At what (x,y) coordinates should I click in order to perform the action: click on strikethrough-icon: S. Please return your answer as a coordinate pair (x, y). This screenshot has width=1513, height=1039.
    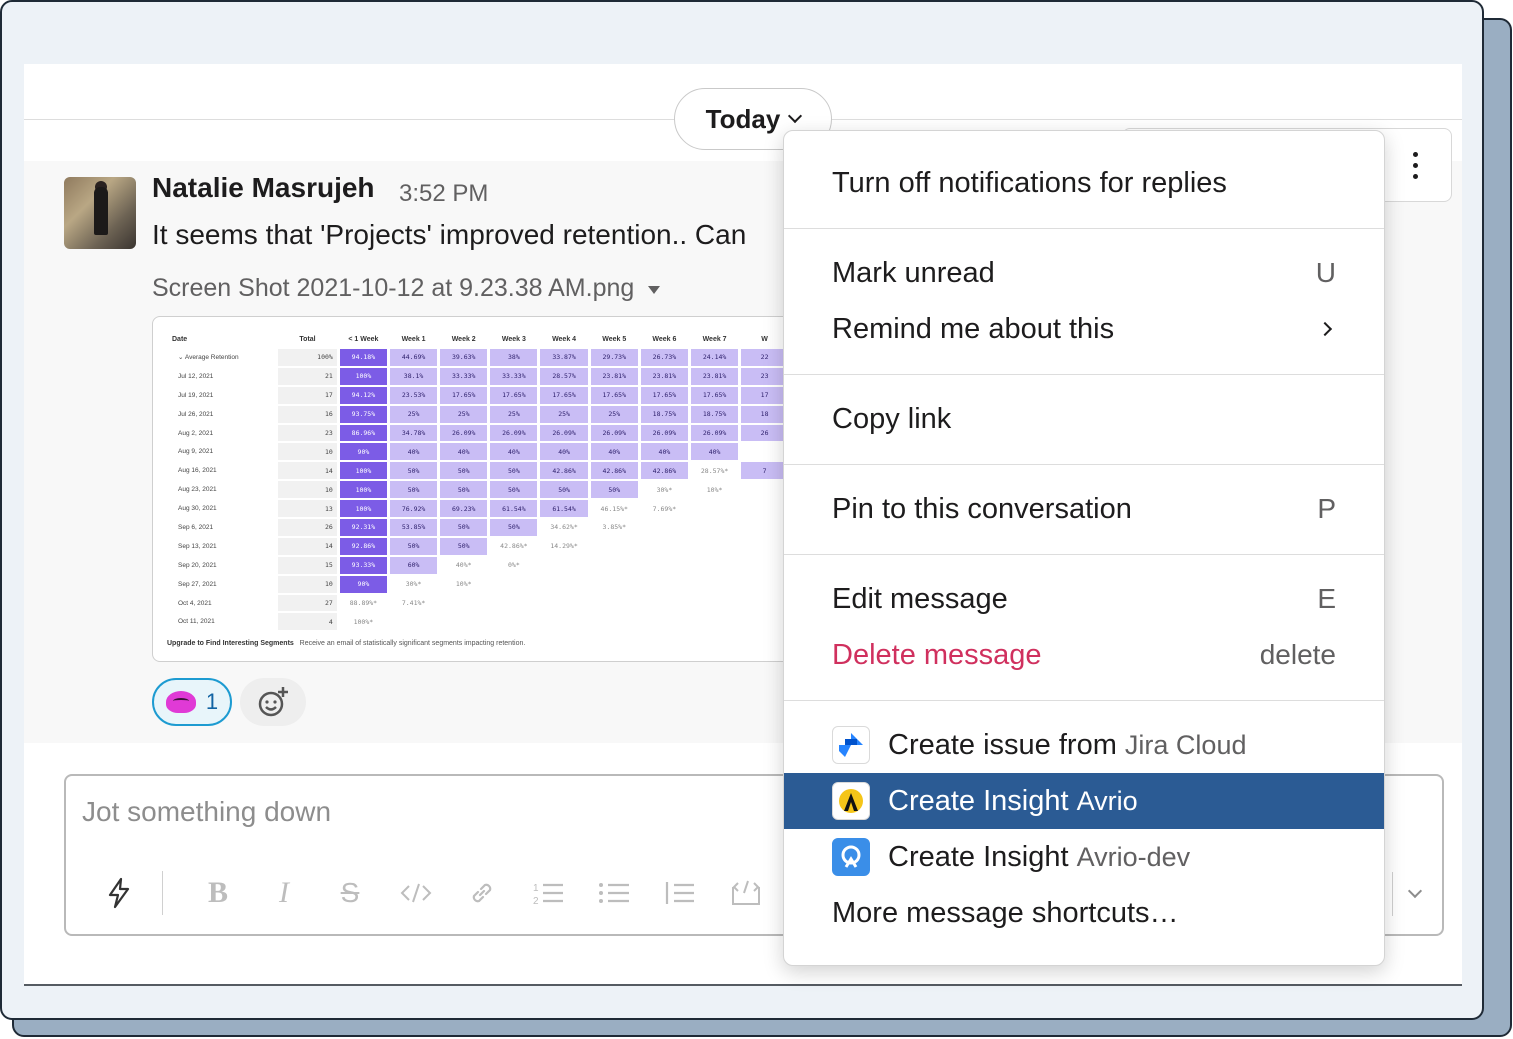
    Looking at the image, I should click on (350, 892).